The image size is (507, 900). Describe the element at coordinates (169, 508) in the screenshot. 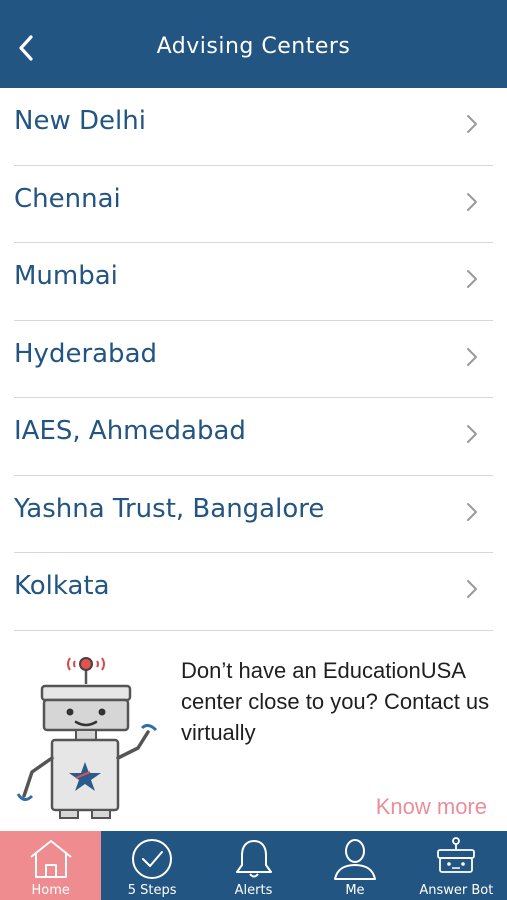

I see `list-item-label: Yashna Trust, Bangalore` at that location.